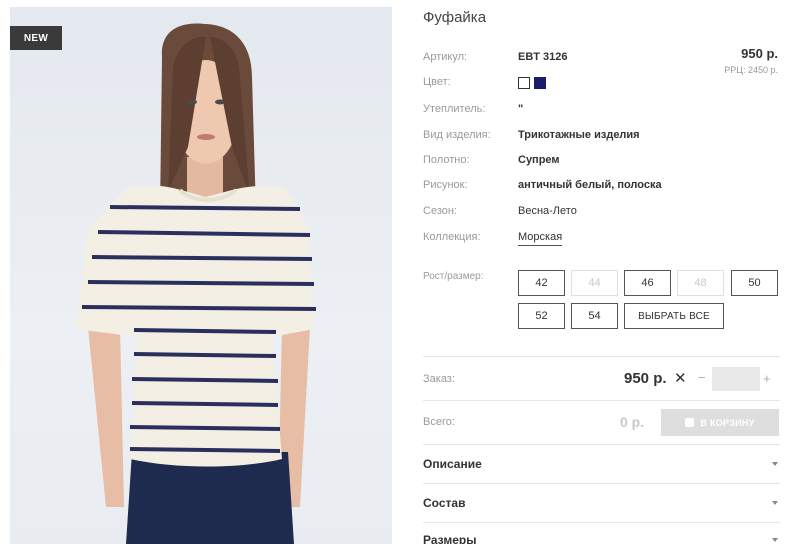 The image size is (800, 544). Describe the element at coordinates (452, 464) in the screenshot. I see `accordion-title: Описание` at that location.